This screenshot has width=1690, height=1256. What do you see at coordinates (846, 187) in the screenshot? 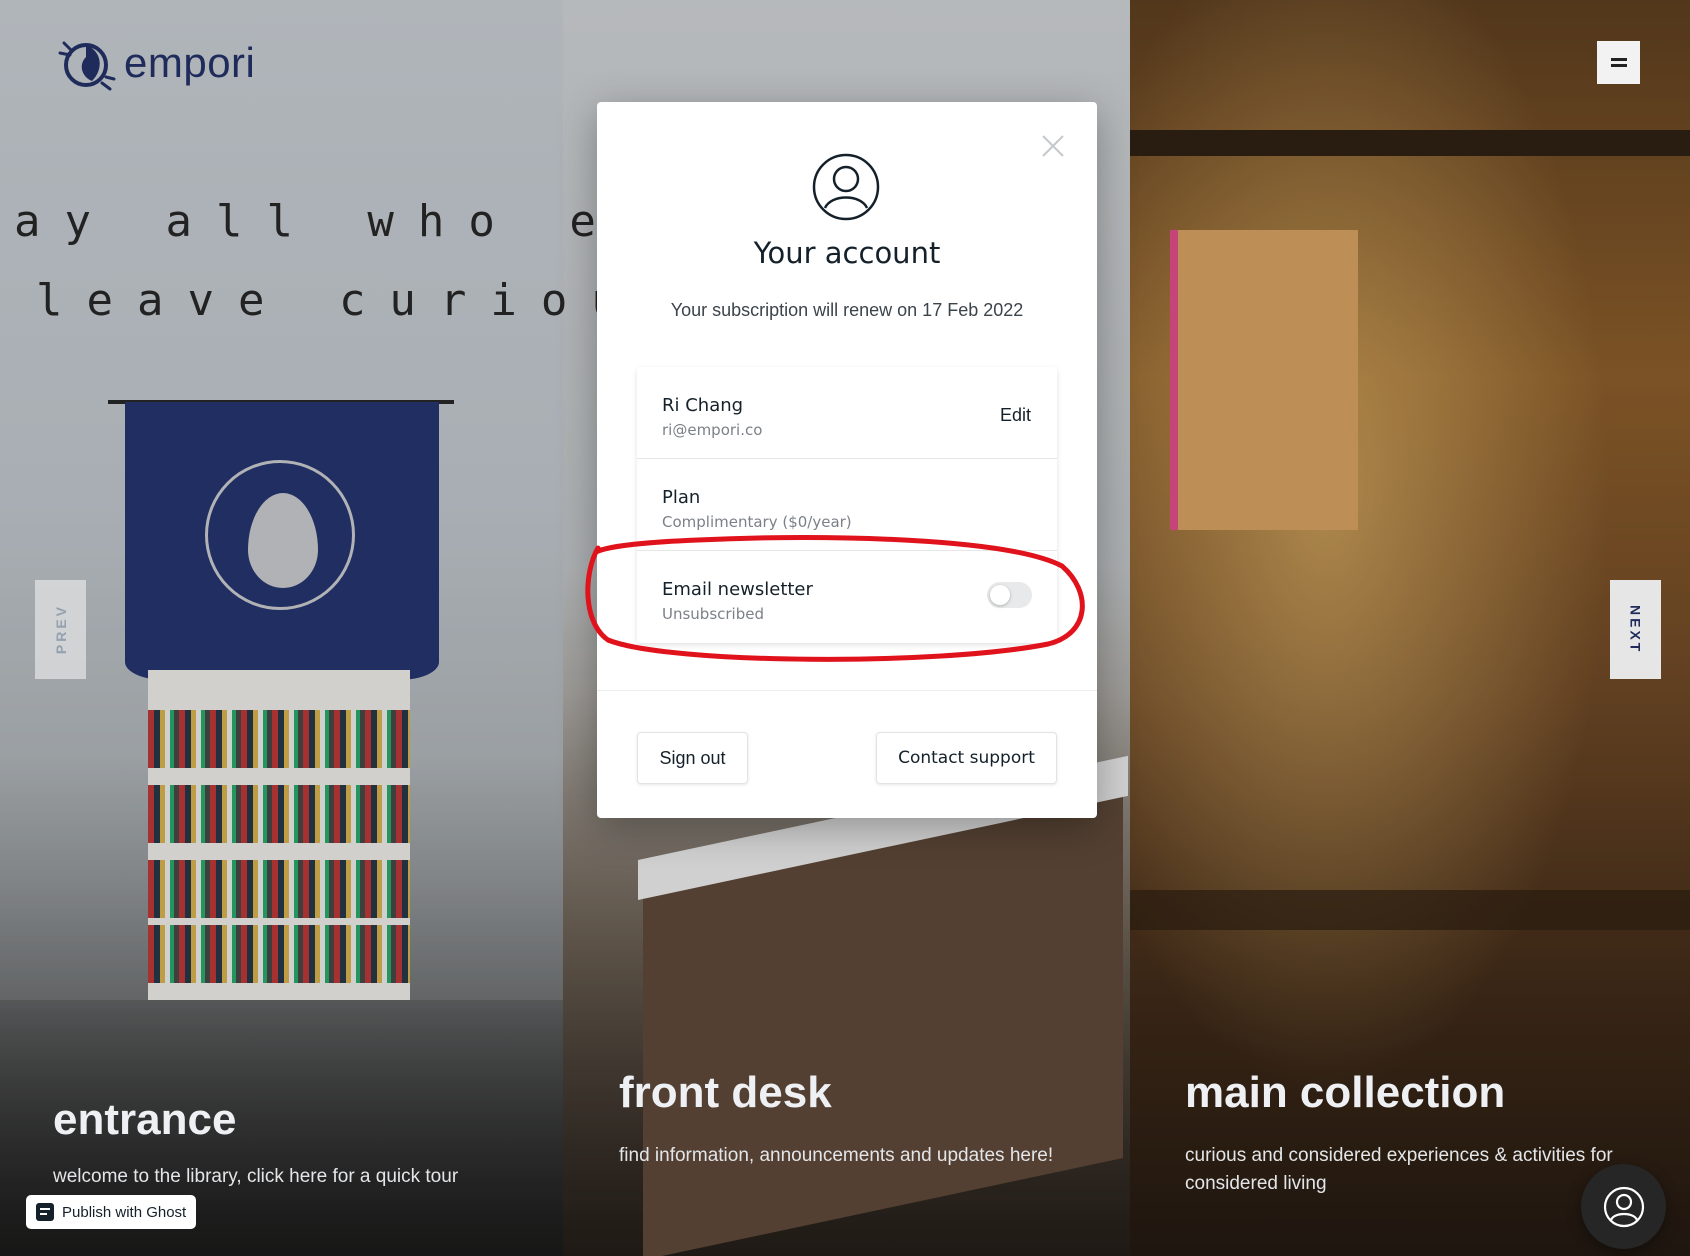
I see `account-avatar-icon` at bounding box center [846, 187].